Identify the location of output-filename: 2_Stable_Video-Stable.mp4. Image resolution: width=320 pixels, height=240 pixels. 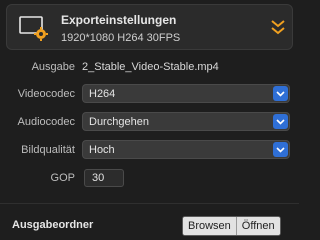
(150, 67).